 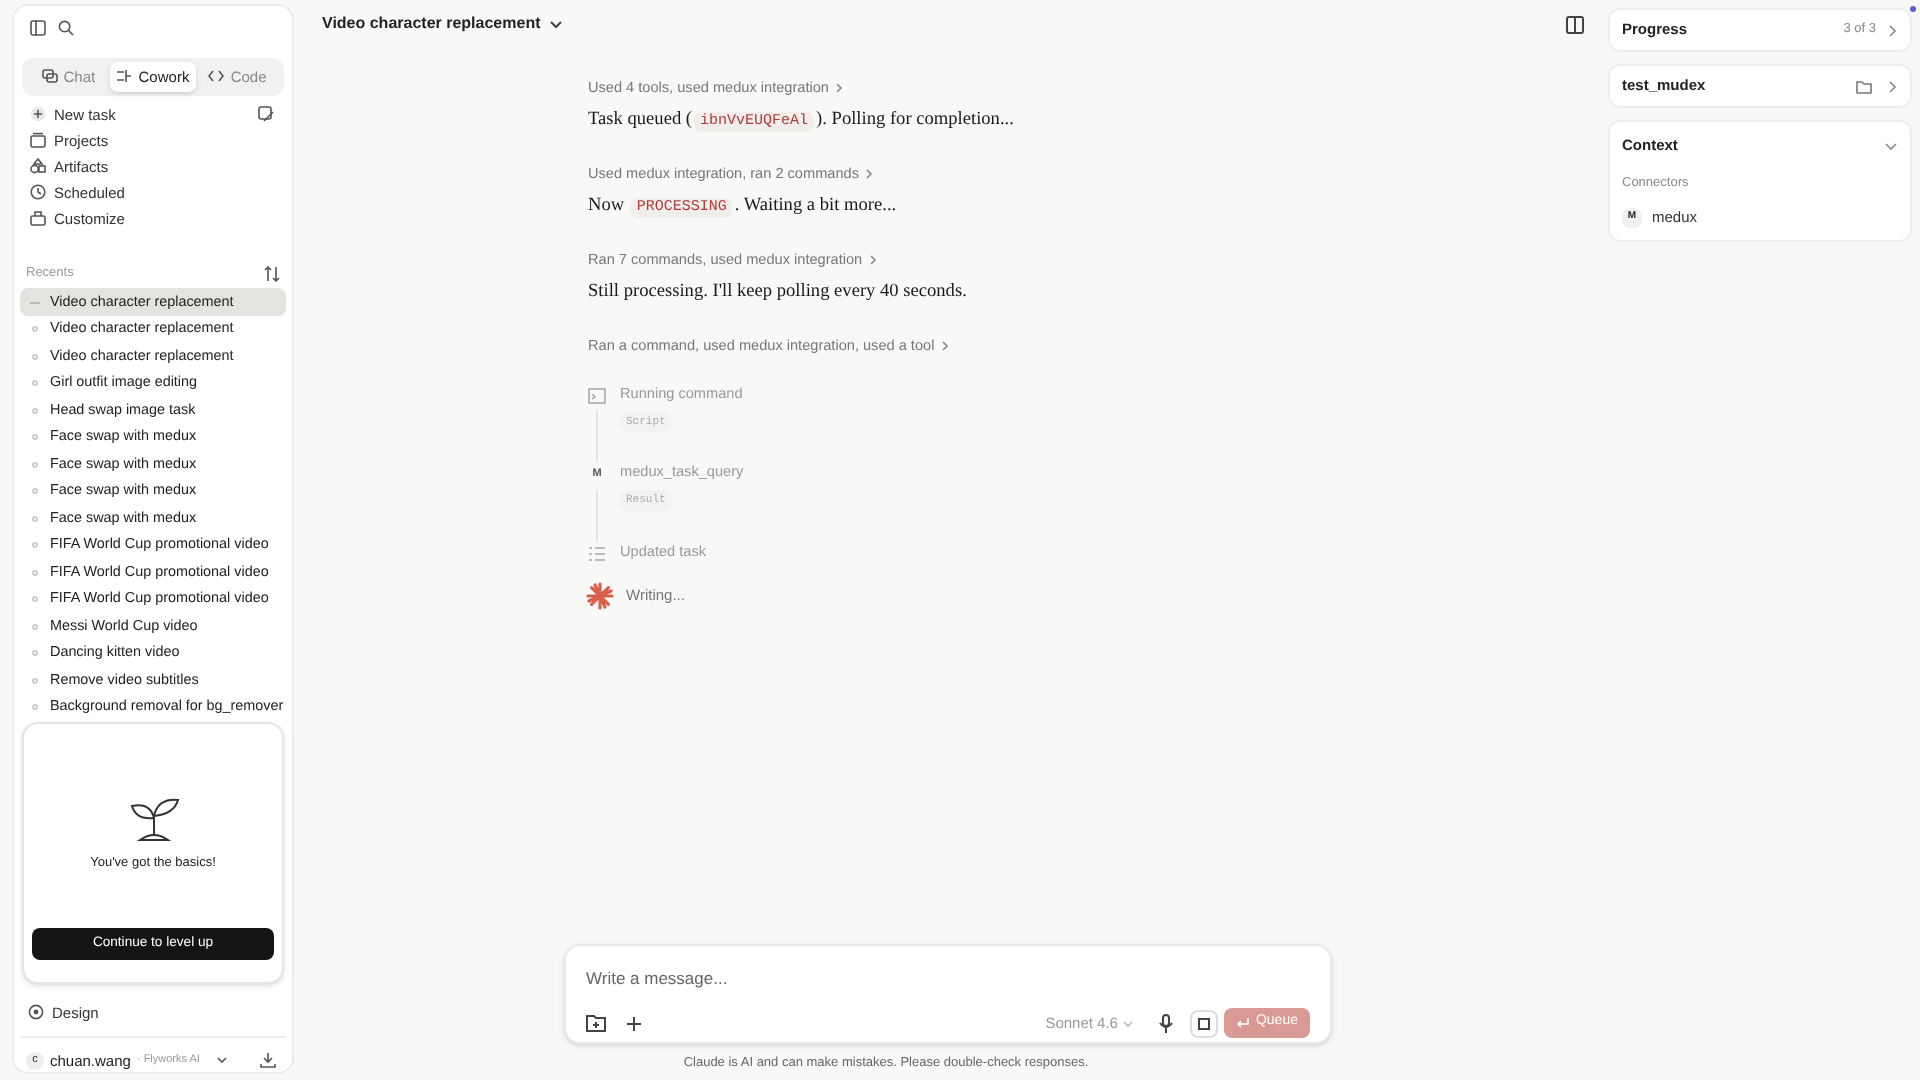 I want to click on sort-icon, so click(x=272, y=273).